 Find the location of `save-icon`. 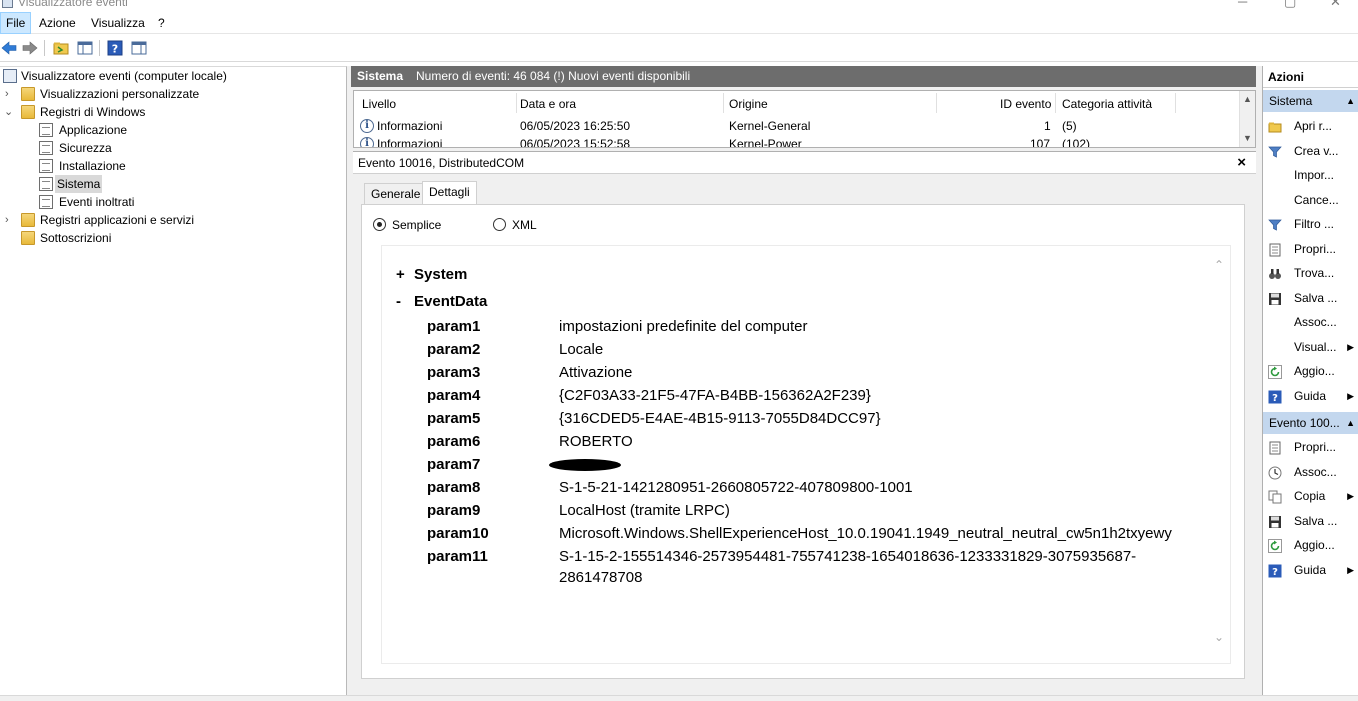

save-icon is located at coordinates (1275, 521).